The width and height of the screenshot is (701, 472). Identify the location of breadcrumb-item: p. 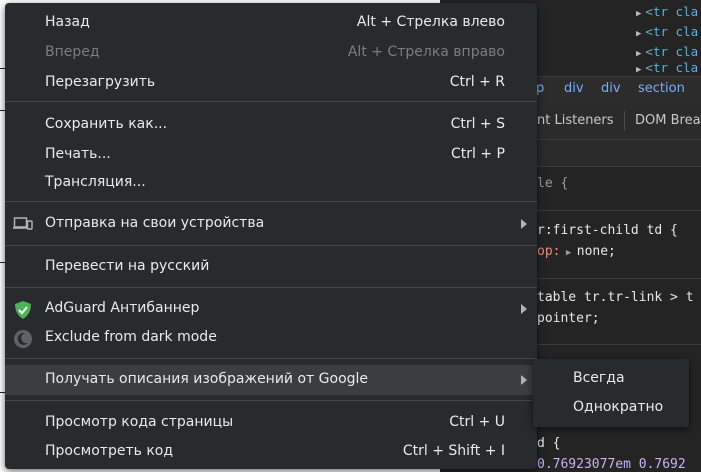
(540, 88).